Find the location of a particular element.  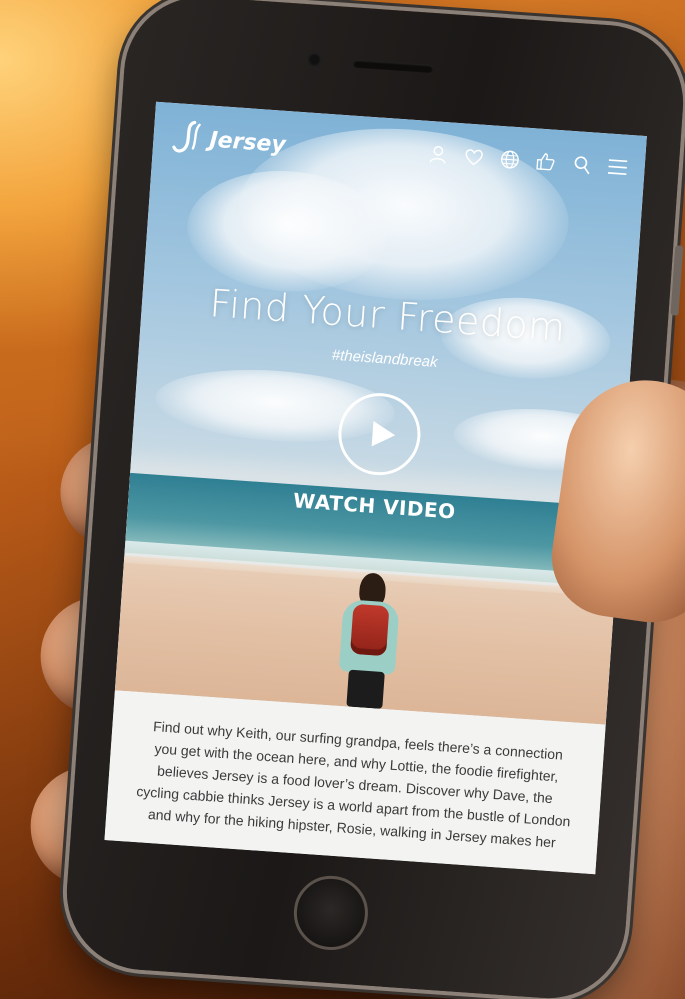

person-with-backpack is located at coordinates (368, 640).